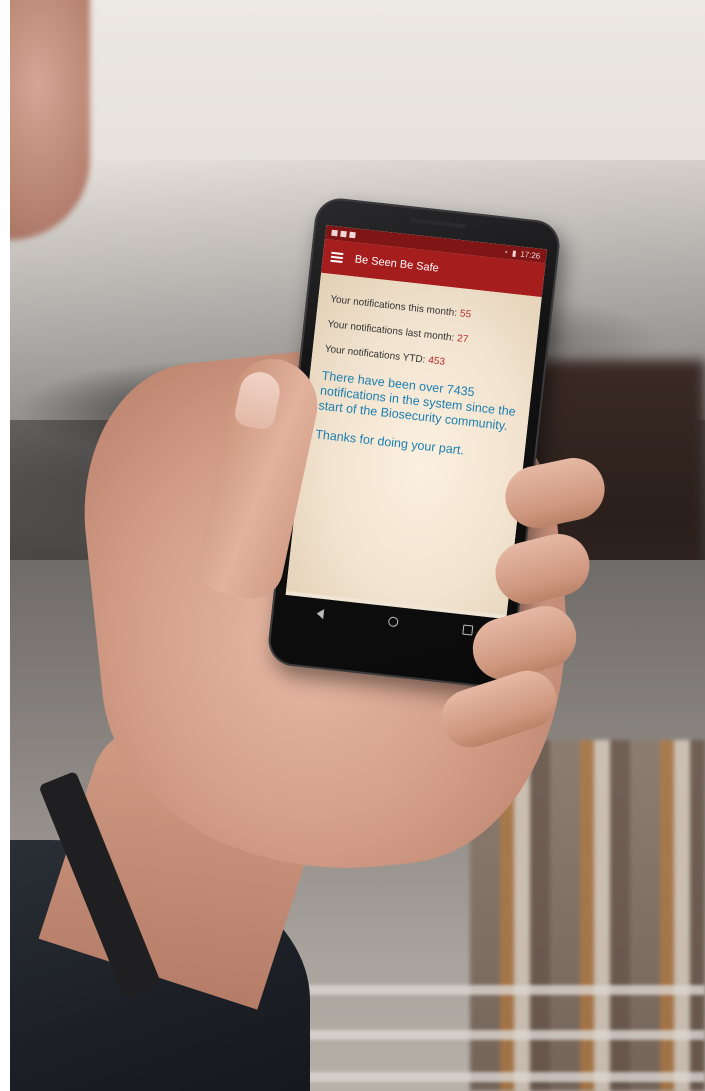  I want to click on stat-value: 453, so click(436, 361).